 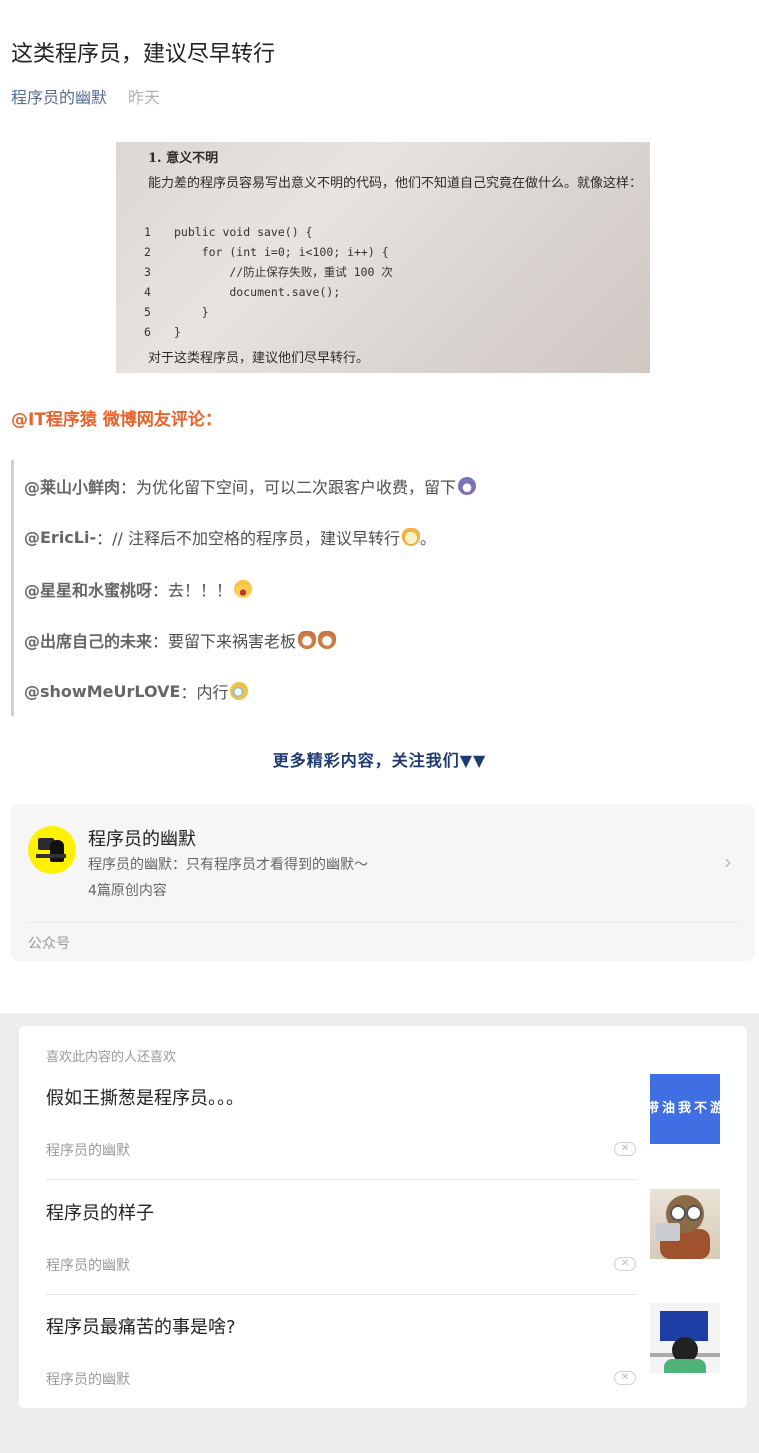 I want to click on code-line: 6}, so click(x=268, y=332).